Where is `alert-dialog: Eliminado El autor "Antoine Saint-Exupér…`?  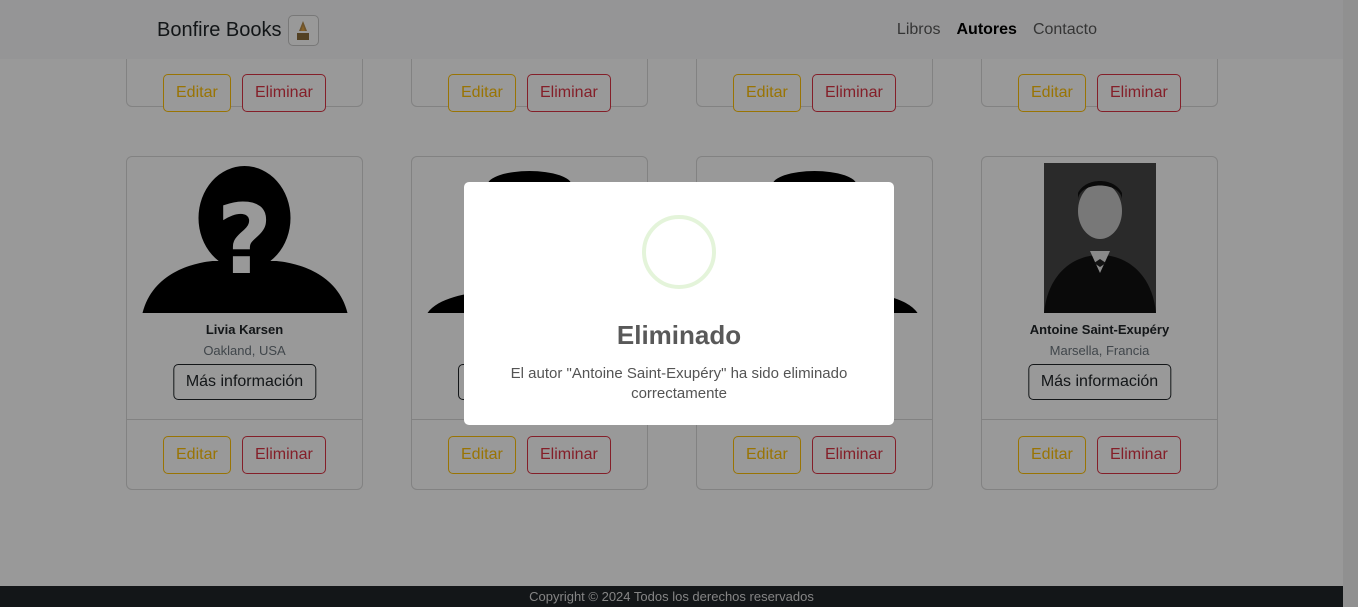
alert-dialog: Eliminado El autor "Antoine Saint-Exupér… is located at coordinates (679, 303).